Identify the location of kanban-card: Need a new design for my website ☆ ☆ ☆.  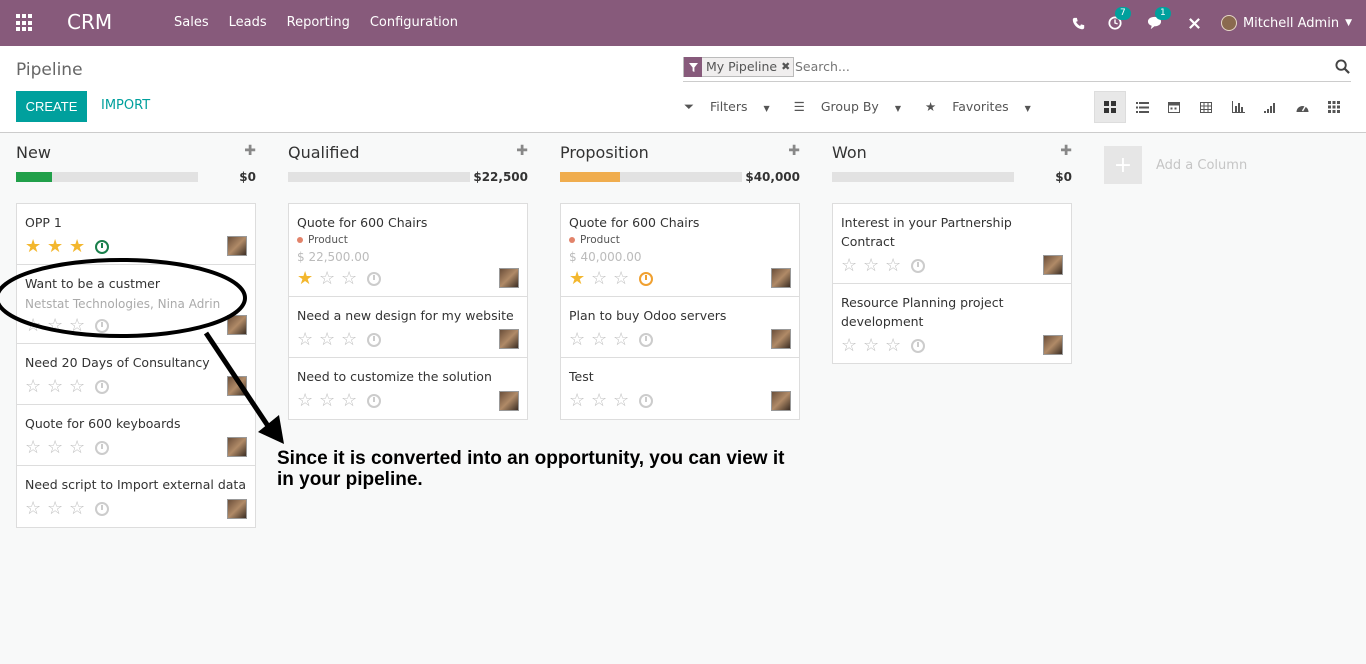
(408, 327).